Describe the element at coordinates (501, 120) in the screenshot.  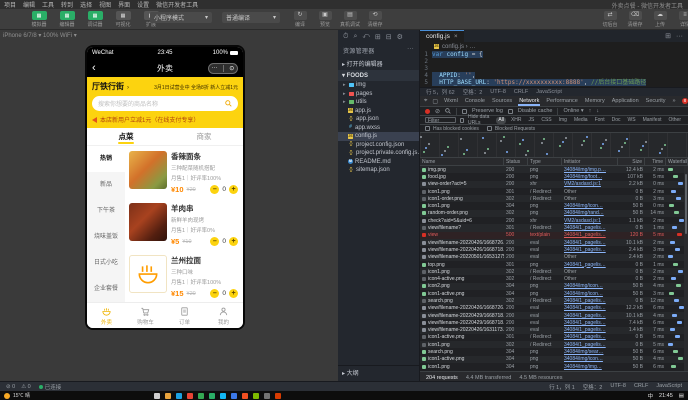
I see `filter-pill-All: All` at that location.